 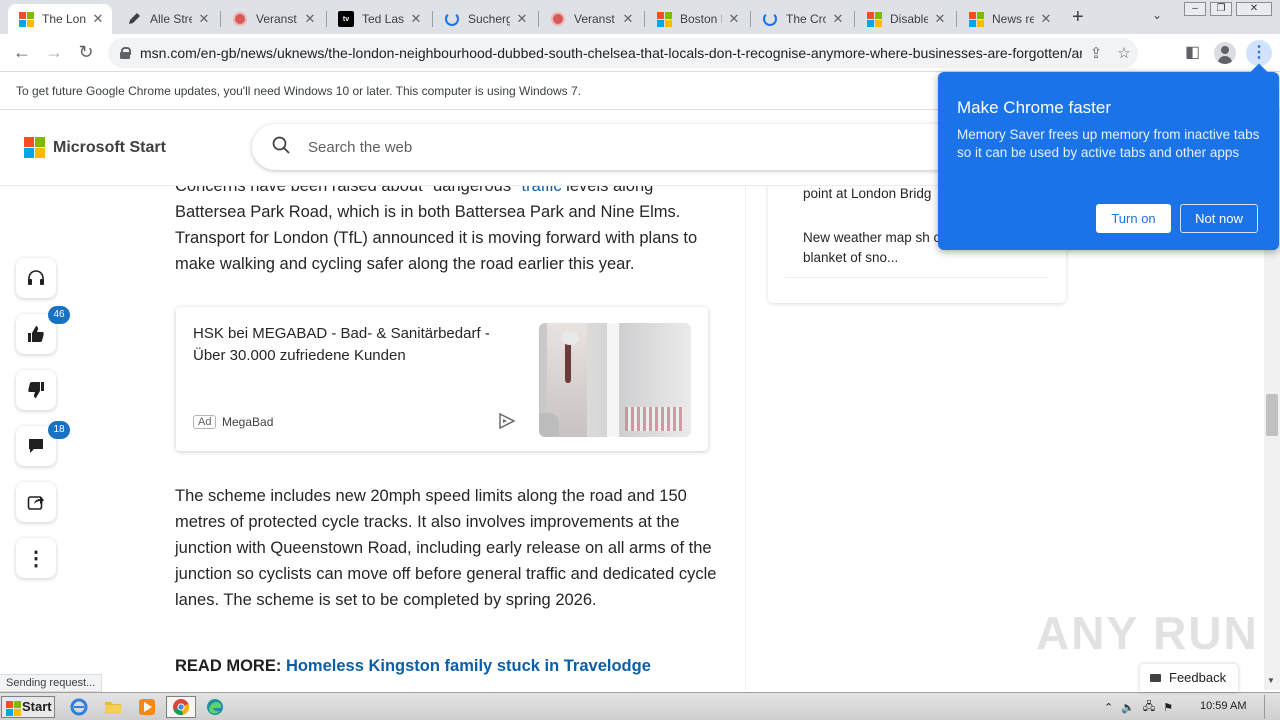 I want to click on show-desktop-button, so click(x=1271, y=707).